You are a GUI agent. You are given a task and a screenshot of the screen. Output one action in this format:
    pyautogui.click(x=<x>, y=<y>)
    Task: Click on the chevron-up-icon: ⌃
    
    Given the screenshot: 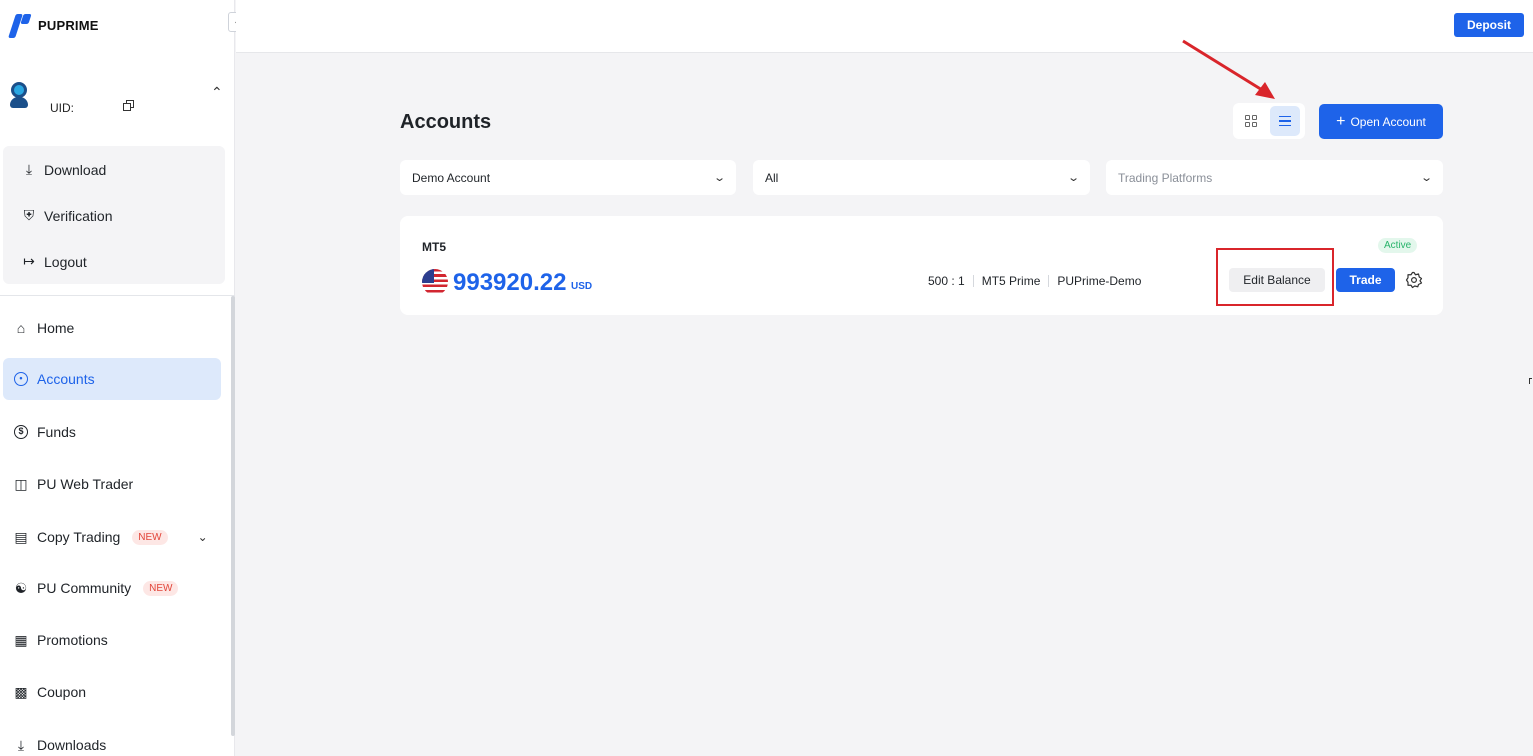 What is the action you would take?
    pyautogui.click(x=217, y=92)
    